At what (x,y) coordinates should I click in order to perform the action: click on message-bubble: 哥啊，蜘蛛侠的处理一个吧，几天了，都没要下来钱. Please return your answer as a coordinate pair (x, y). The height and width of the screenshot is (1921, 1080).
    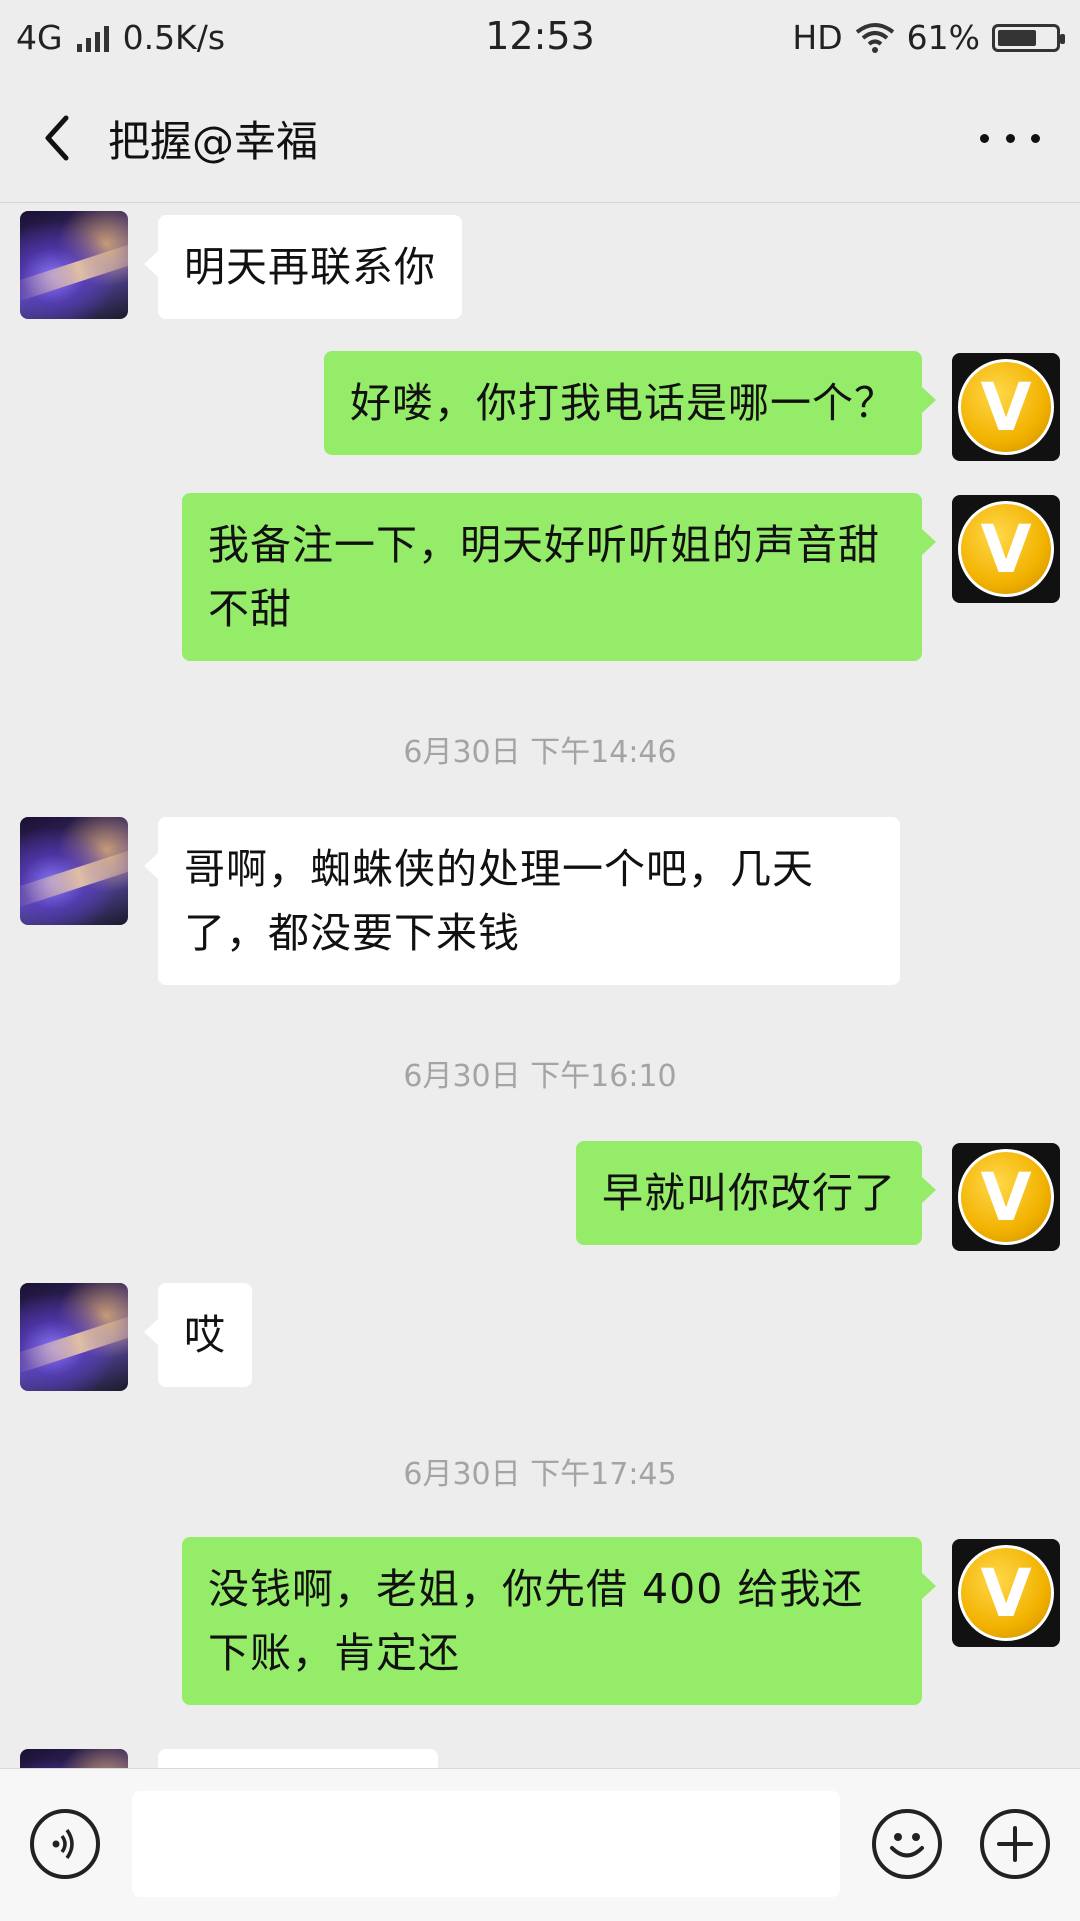
    Looking at the image, I should click on (522, 901).